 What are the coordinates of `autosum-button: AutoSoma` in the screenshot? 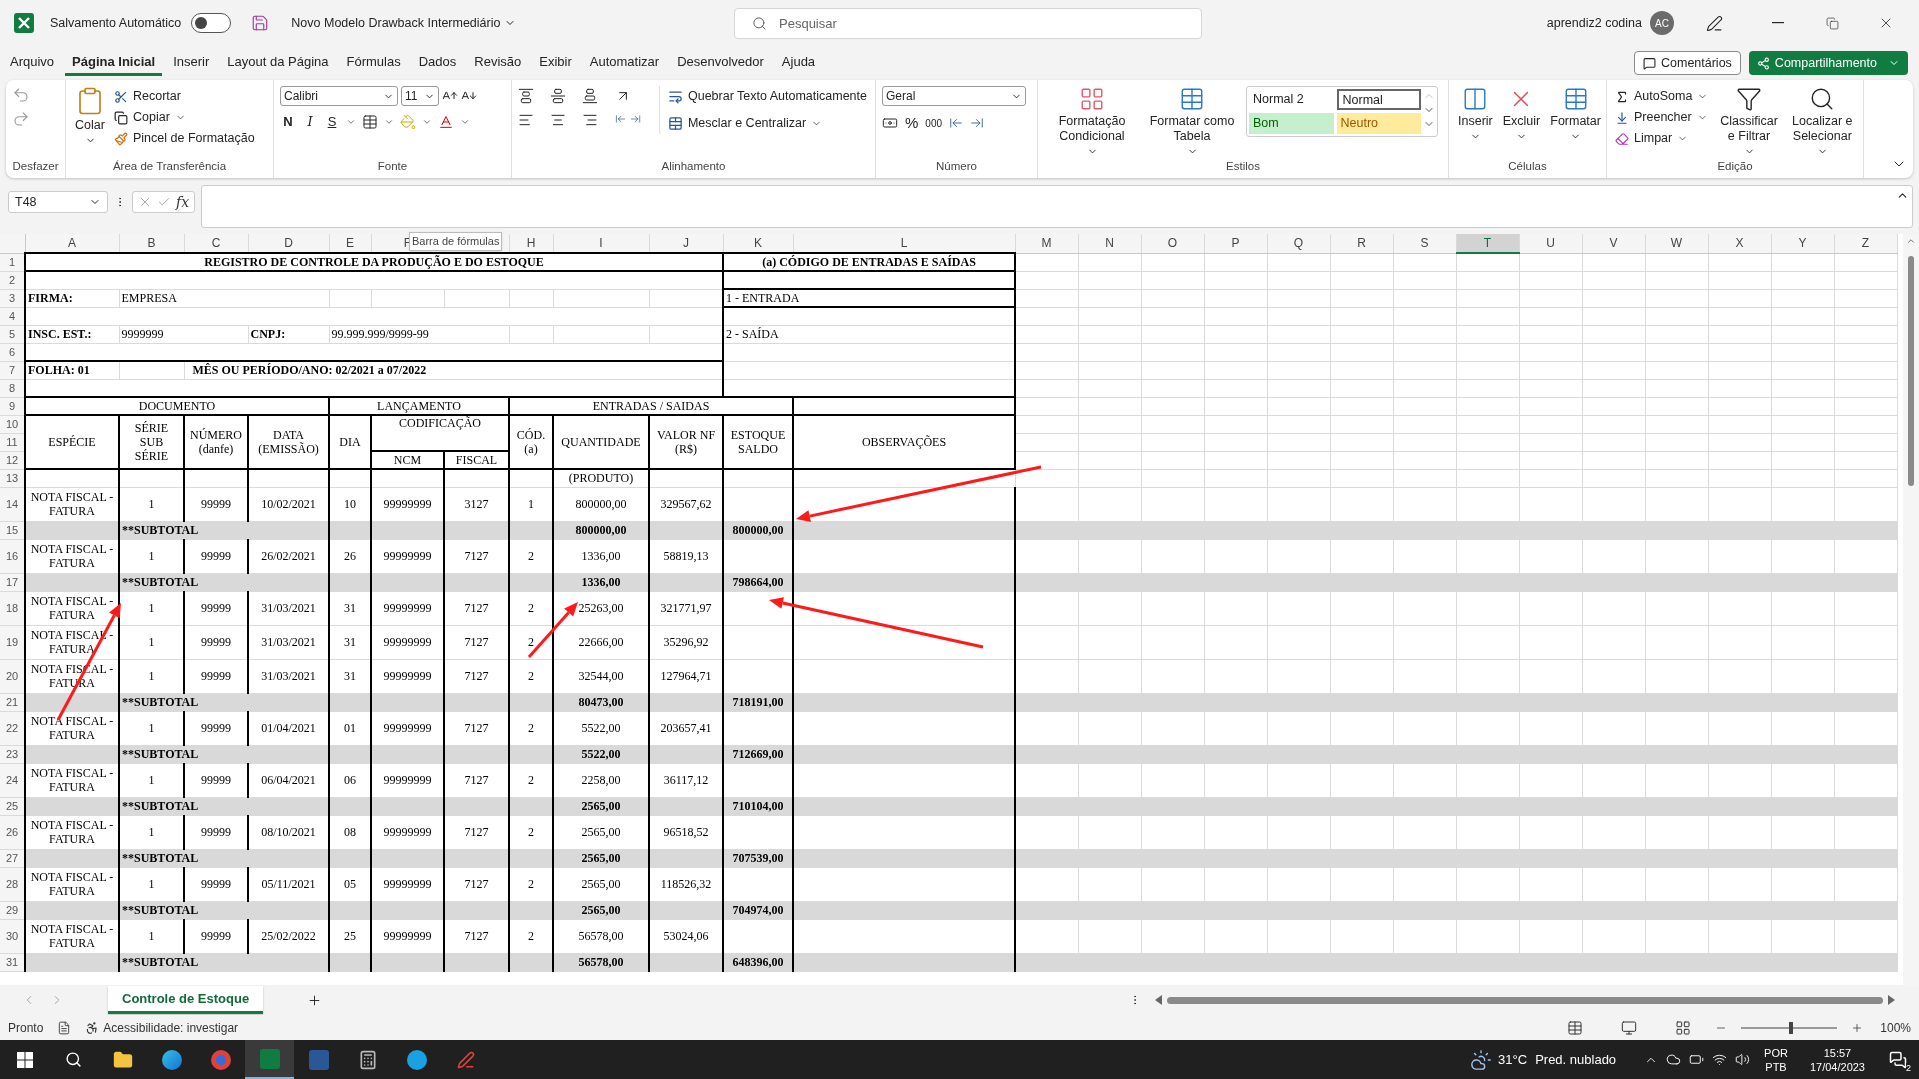 It's located at (1662, 96).